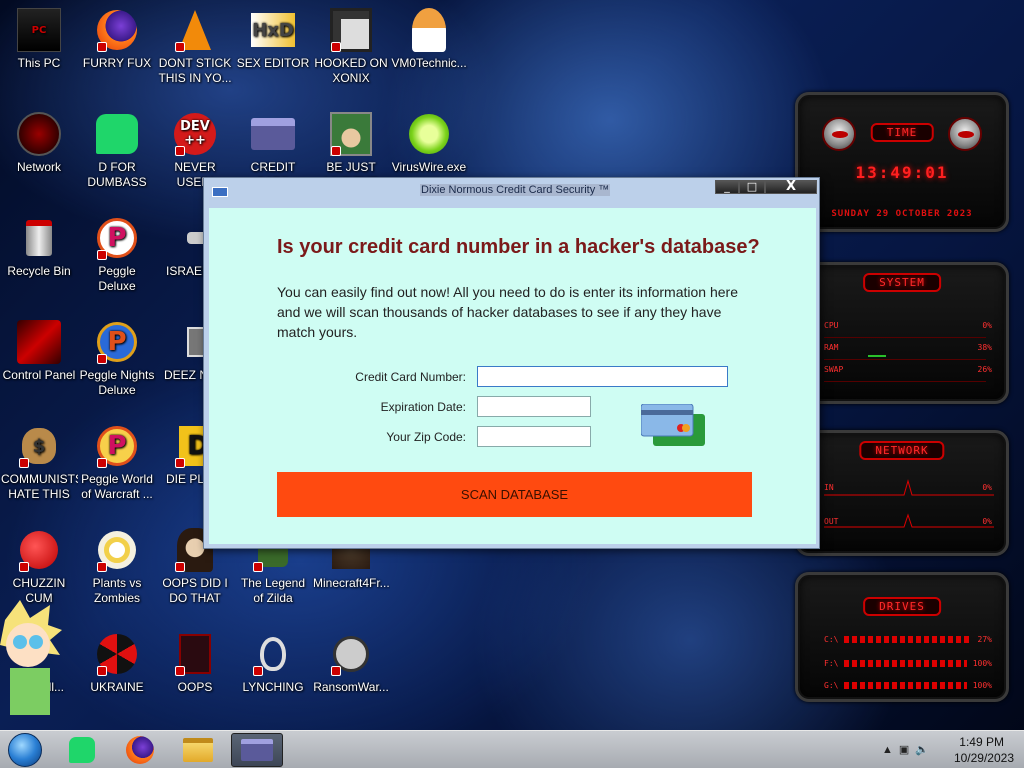 The image size is (1024, 768). I want to click on lynching-icon: LYNCHING, so click(273, 660).